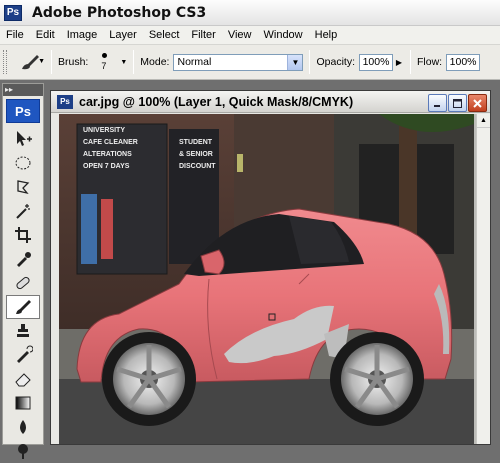  I want to click on store-sign-2-line-3: DISCOUNT, so click(197, 166).